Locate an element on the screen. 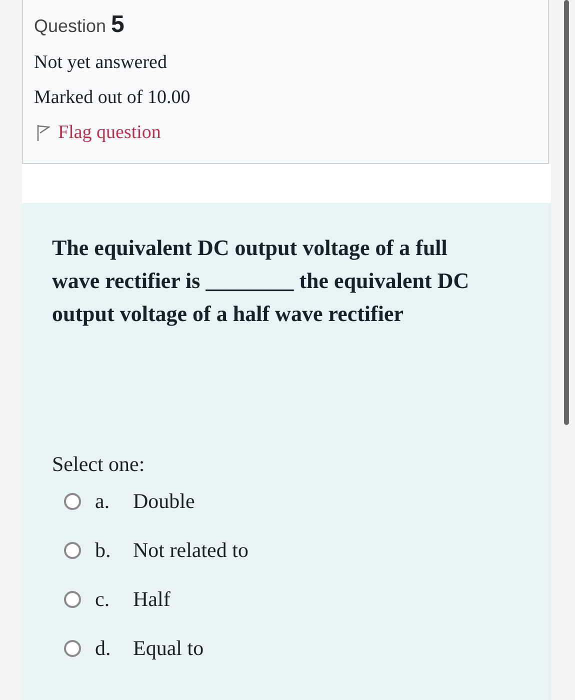 This screenshot has width=575, height=700. select-prompt: Select one: is located at coordinates (99, 464).